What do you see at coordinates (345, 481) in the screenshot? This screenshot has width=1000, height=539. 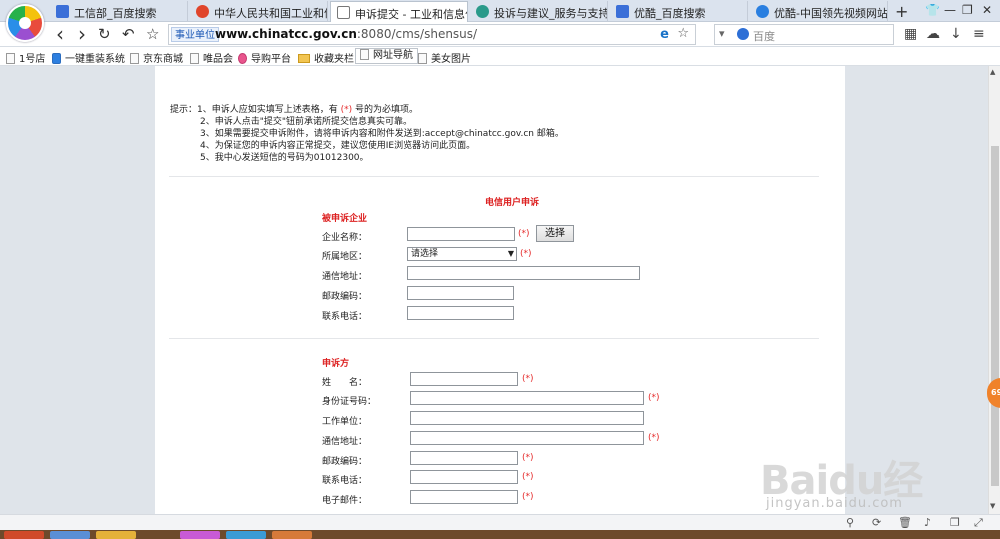 I see `label-phone2: 联系电话：` at bounding box center [345, 481].